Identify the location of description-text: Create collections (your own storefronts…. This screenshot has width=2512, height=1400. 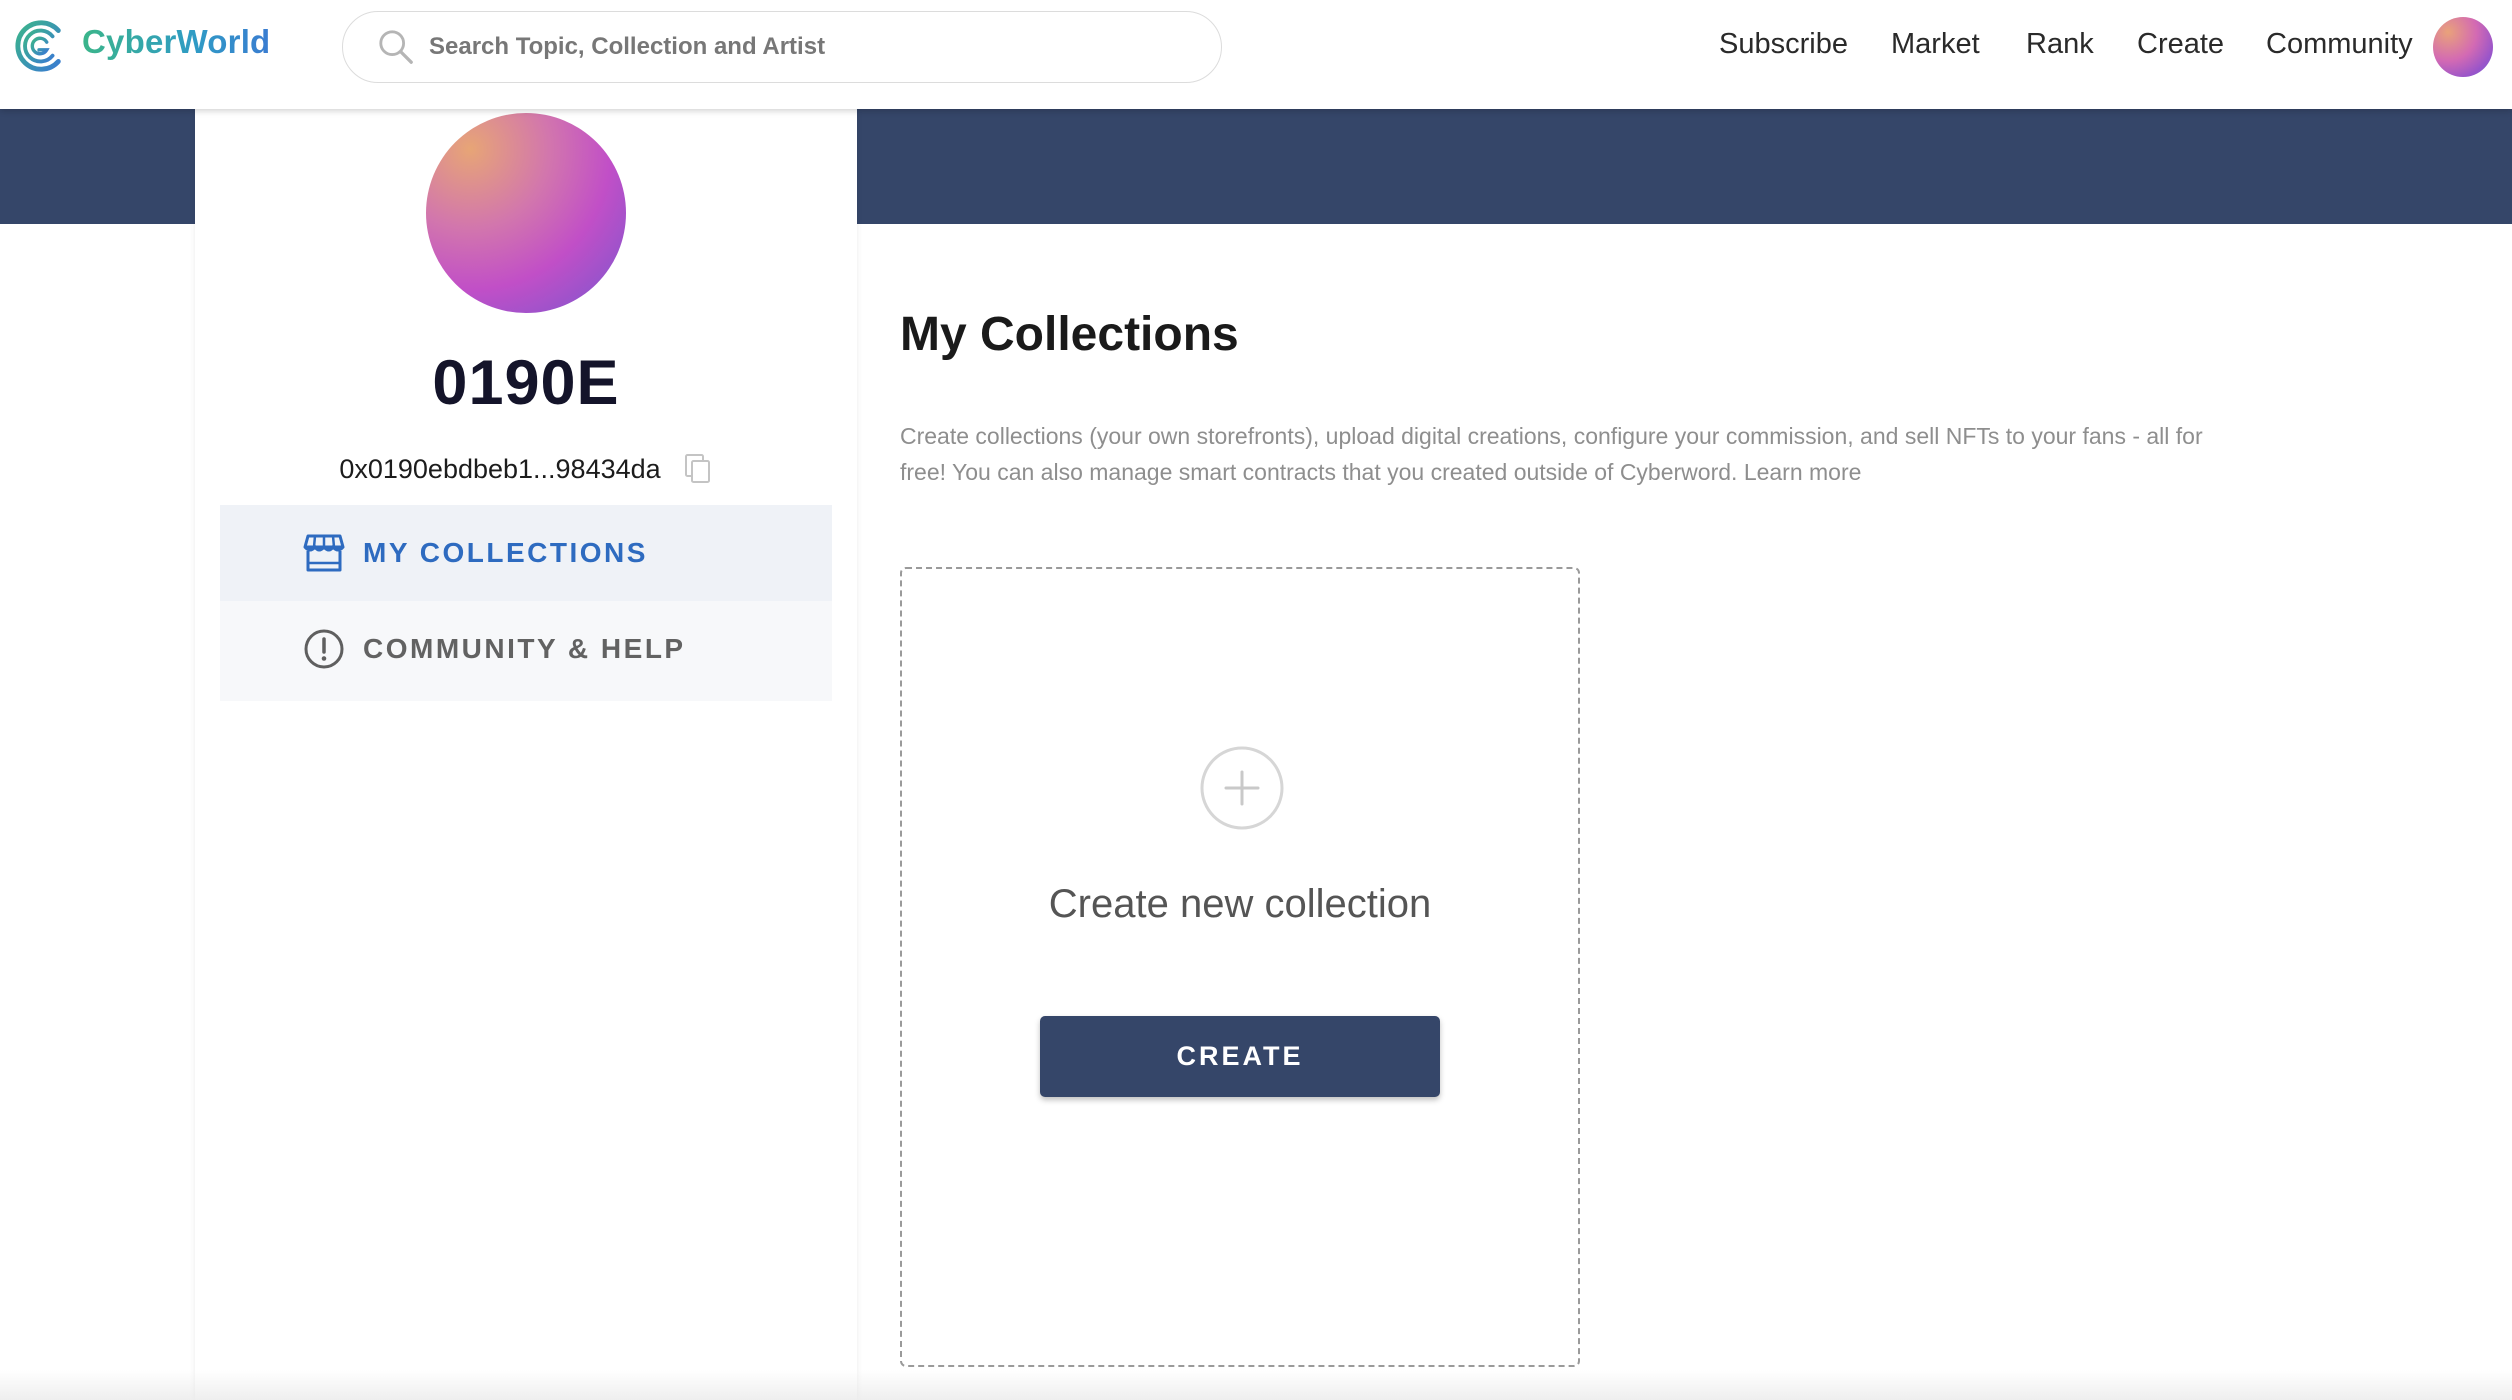
(1551, 454).